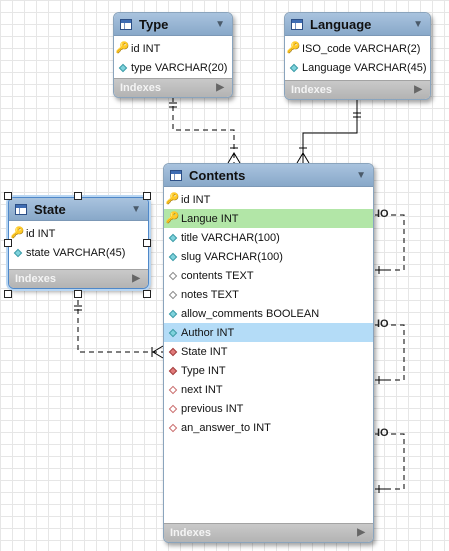 The image size is (449, 551). Describe the element at coordinates (268, 237) in the screenshot. I see `column-row: title VARCHAR(100)` at that location.